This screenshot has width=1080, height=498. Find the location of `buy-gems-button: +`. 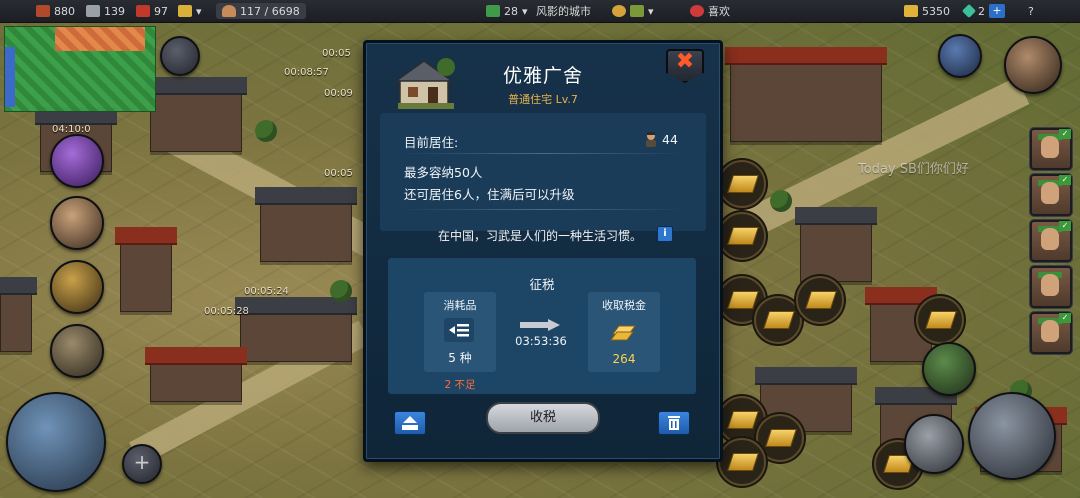

buy-gems-button: + is located at coordinates (997, 11).